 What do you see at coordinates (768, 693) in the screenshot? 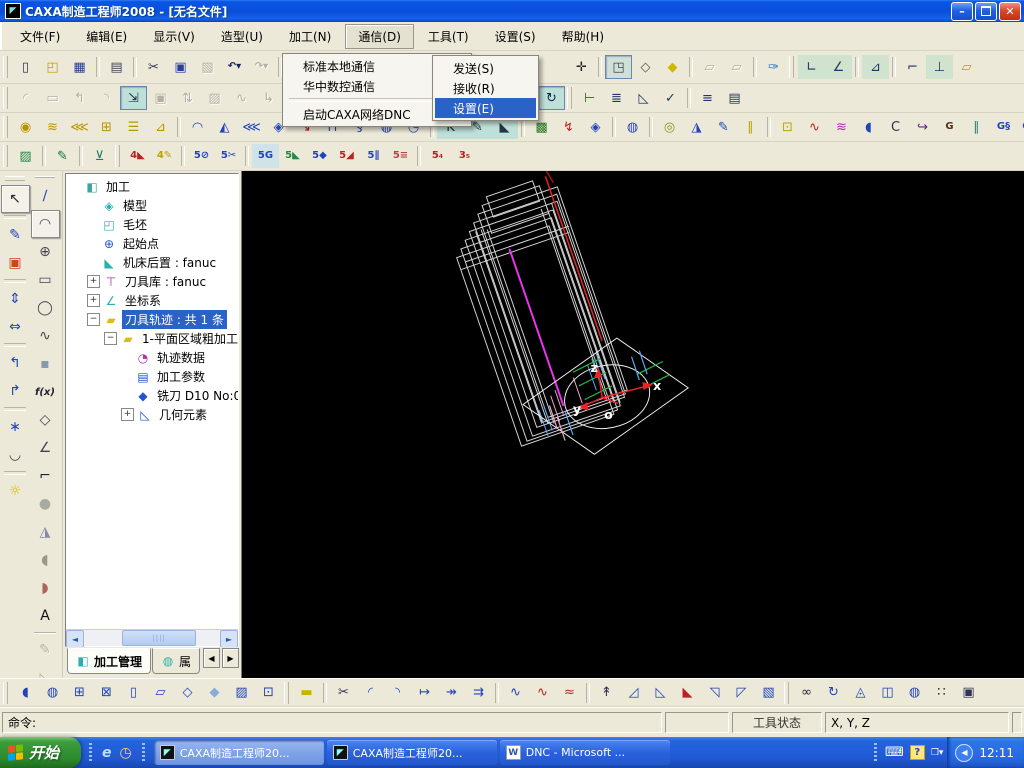
I see `fold-hatch-button: ▧` at bounding box center [768, 693].